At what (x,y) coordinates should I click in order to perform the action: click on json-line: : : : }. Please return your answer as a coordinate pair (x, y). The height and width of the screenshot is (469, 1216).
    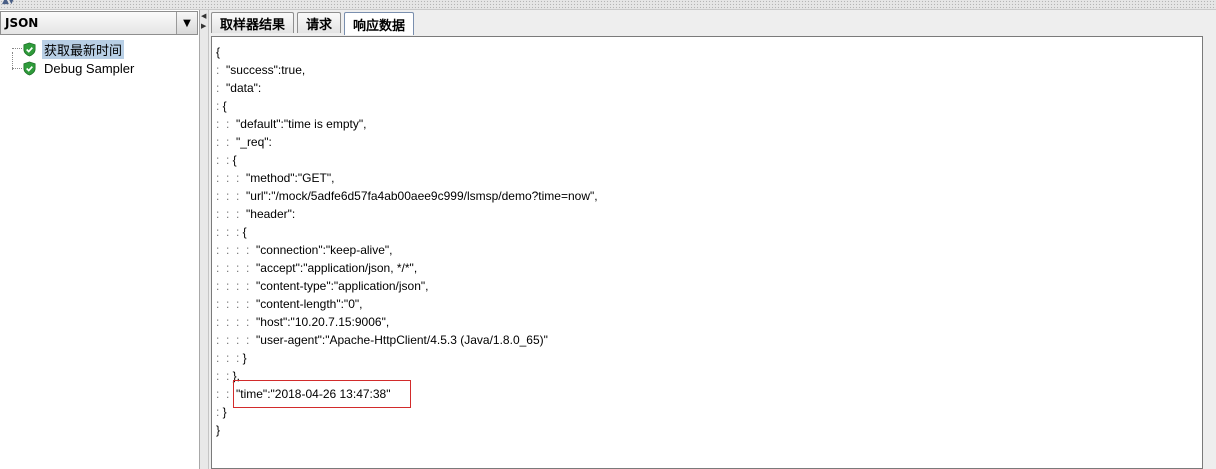
    Looking at the image, I should click on (407, 358).